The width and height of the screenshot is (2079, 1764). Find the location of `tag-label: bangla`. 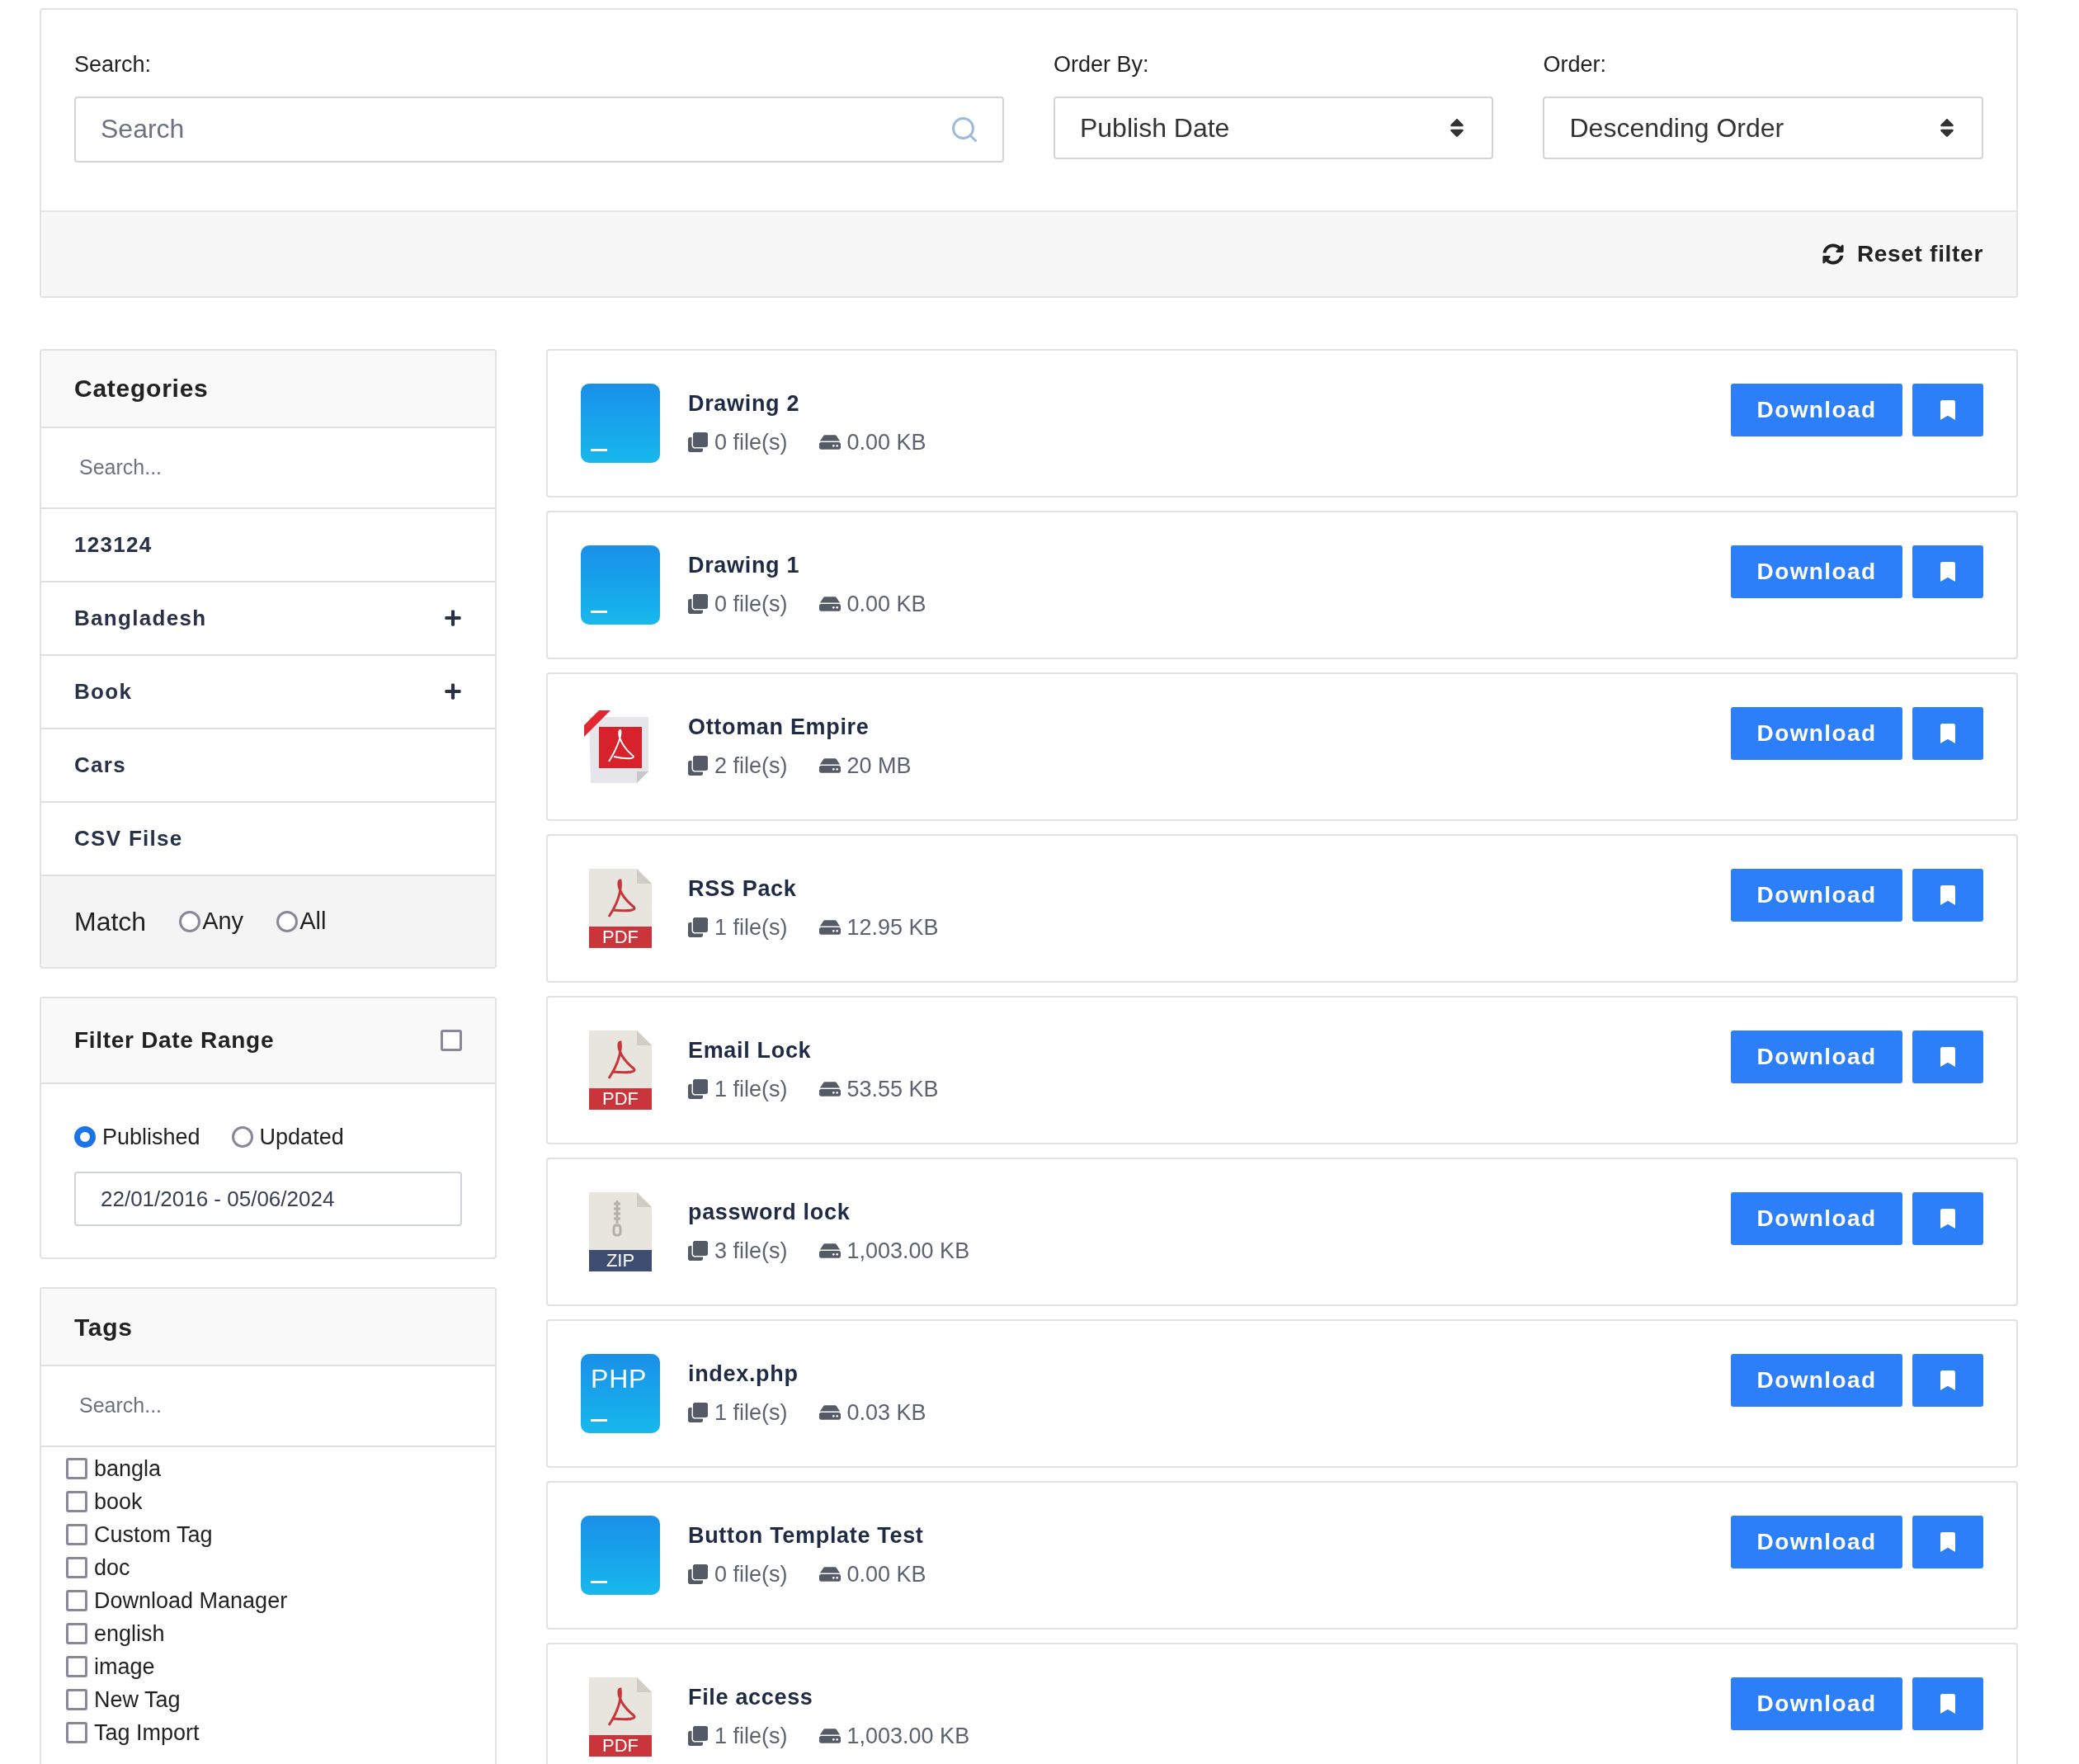

tag-label: bangla is located at coordinates (128, 1469).